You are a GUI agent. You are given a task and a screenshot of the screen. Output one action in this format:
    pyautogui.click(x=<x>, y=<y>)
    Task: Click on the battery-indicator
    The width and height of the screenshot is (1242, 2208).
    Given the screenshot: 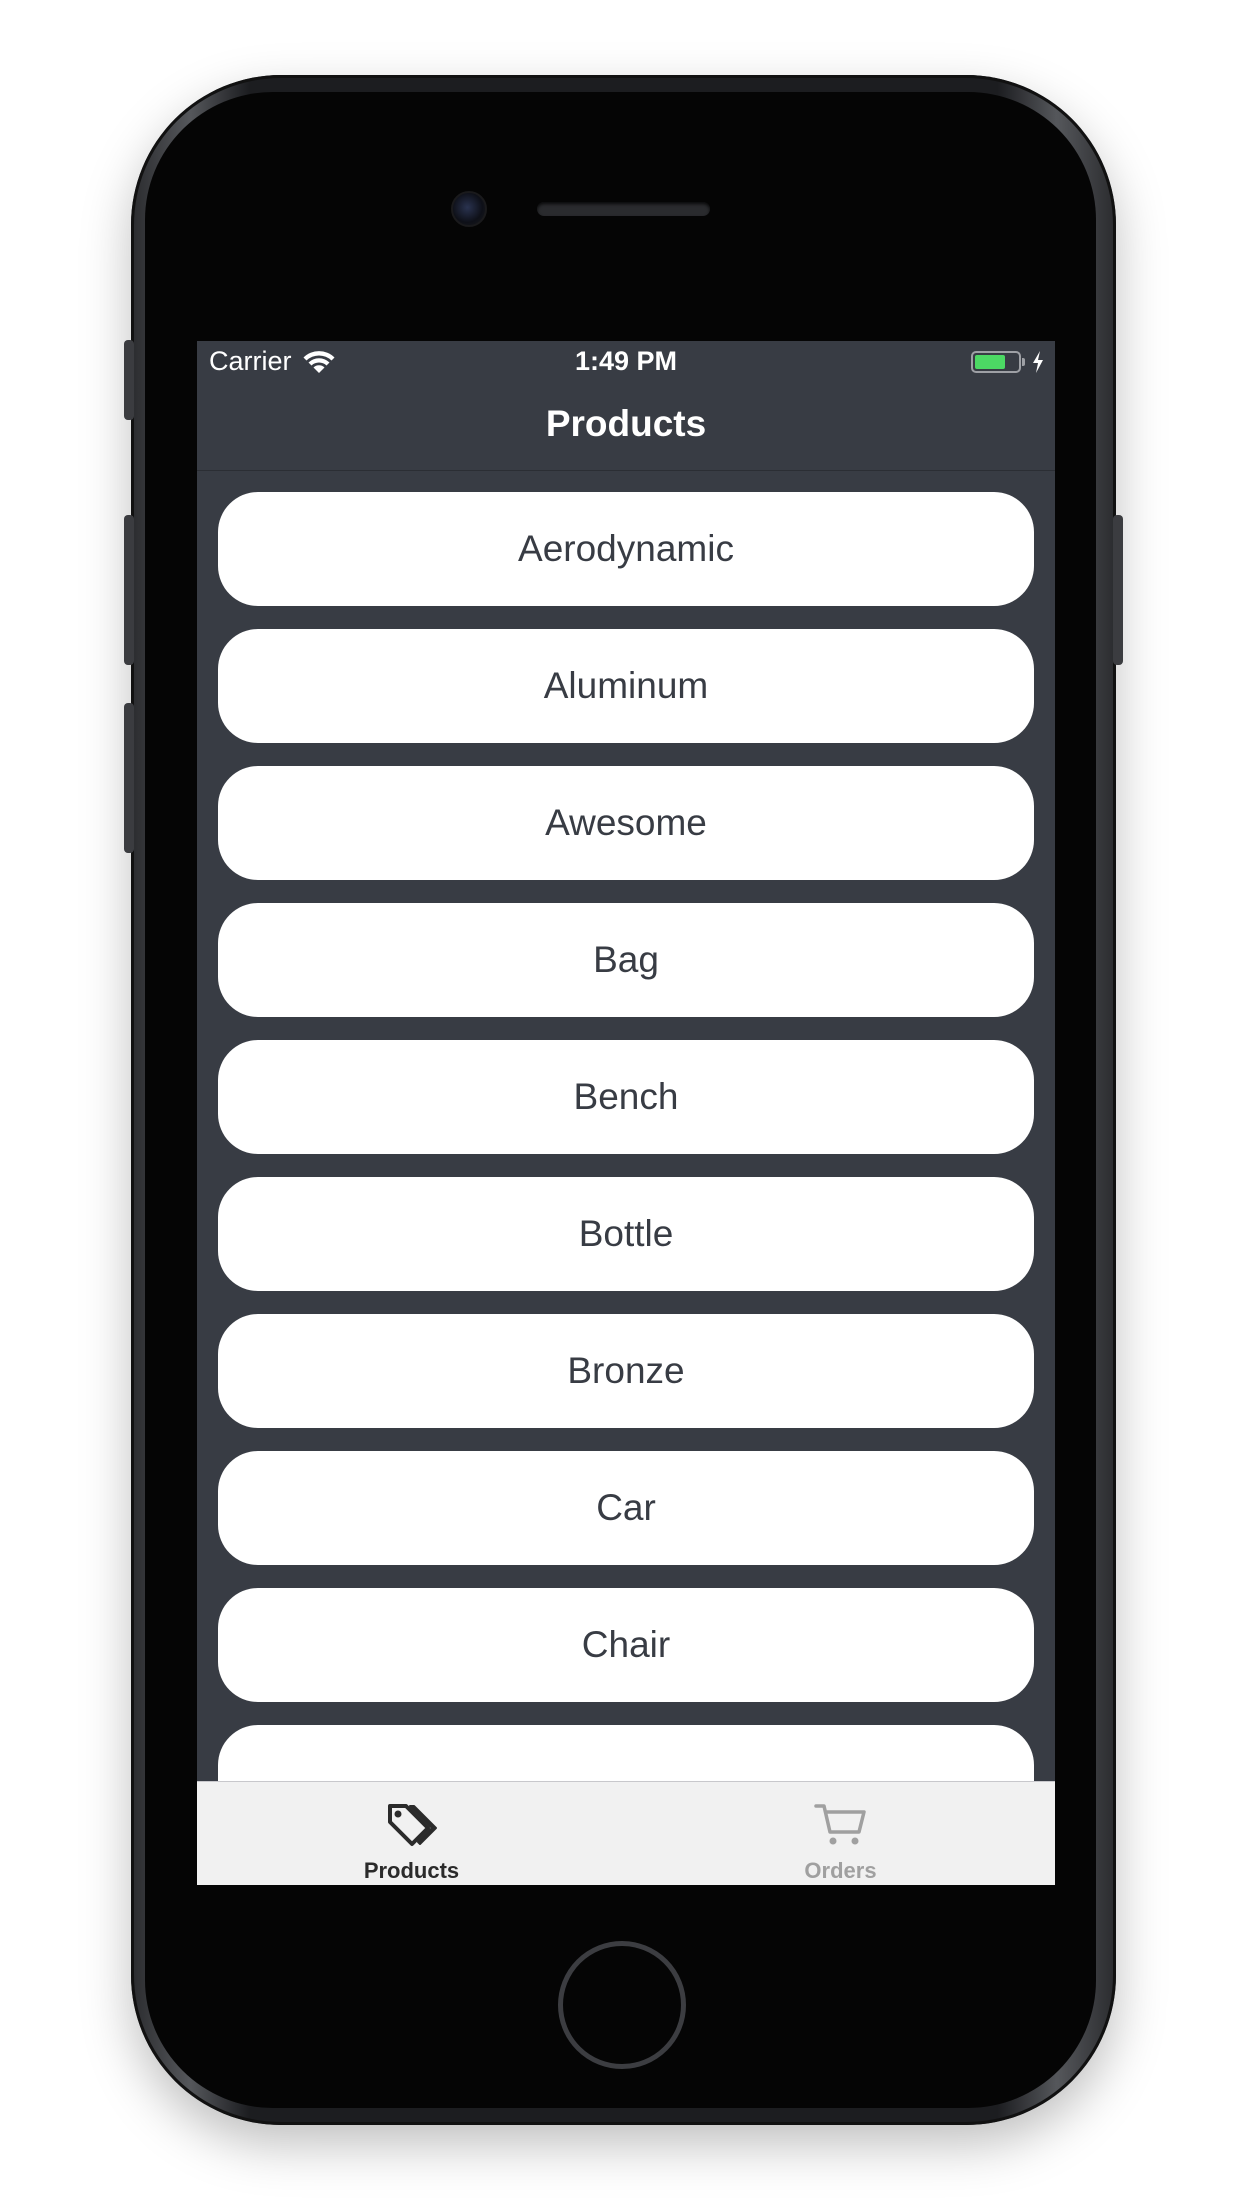 What is the action you would take?
    pyautogui.click(x=1008, y=362)
    